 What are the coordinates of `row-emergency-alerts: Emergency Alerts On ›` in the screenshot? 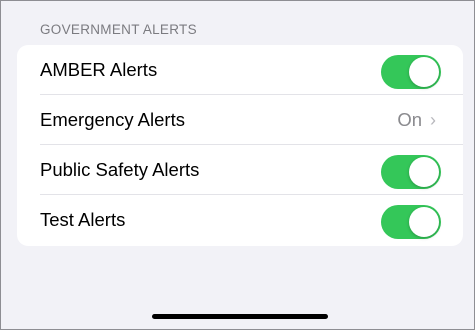 It's located at (240, 120).